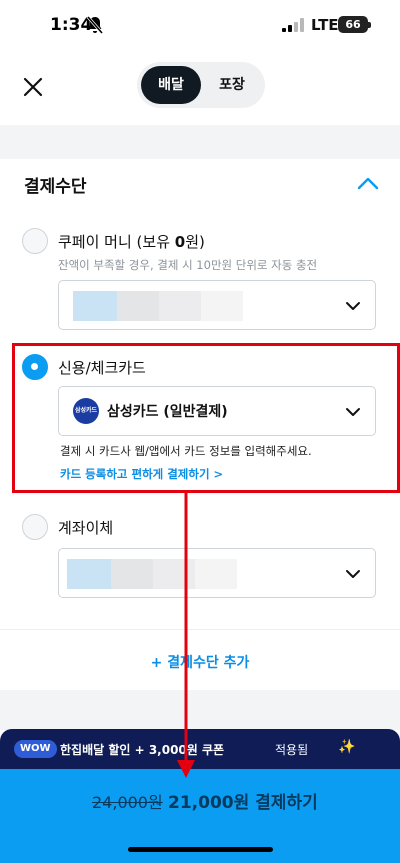  I want to click on radio-coupay-money, so click(35, 241).